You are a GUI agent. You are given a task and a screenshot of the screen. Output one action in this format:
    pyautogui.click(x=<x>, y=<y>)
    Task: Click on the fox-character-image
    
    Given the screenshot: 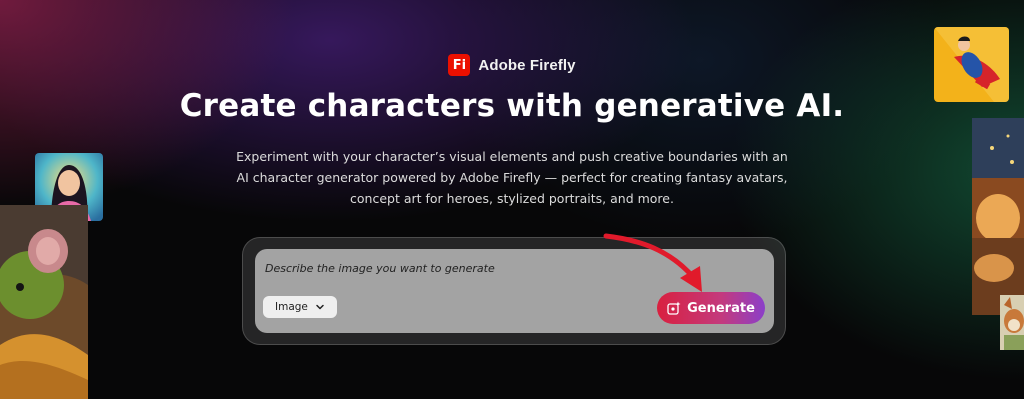 What is the action you would take?
    pyautogui.click(x=1012, y=322)
    